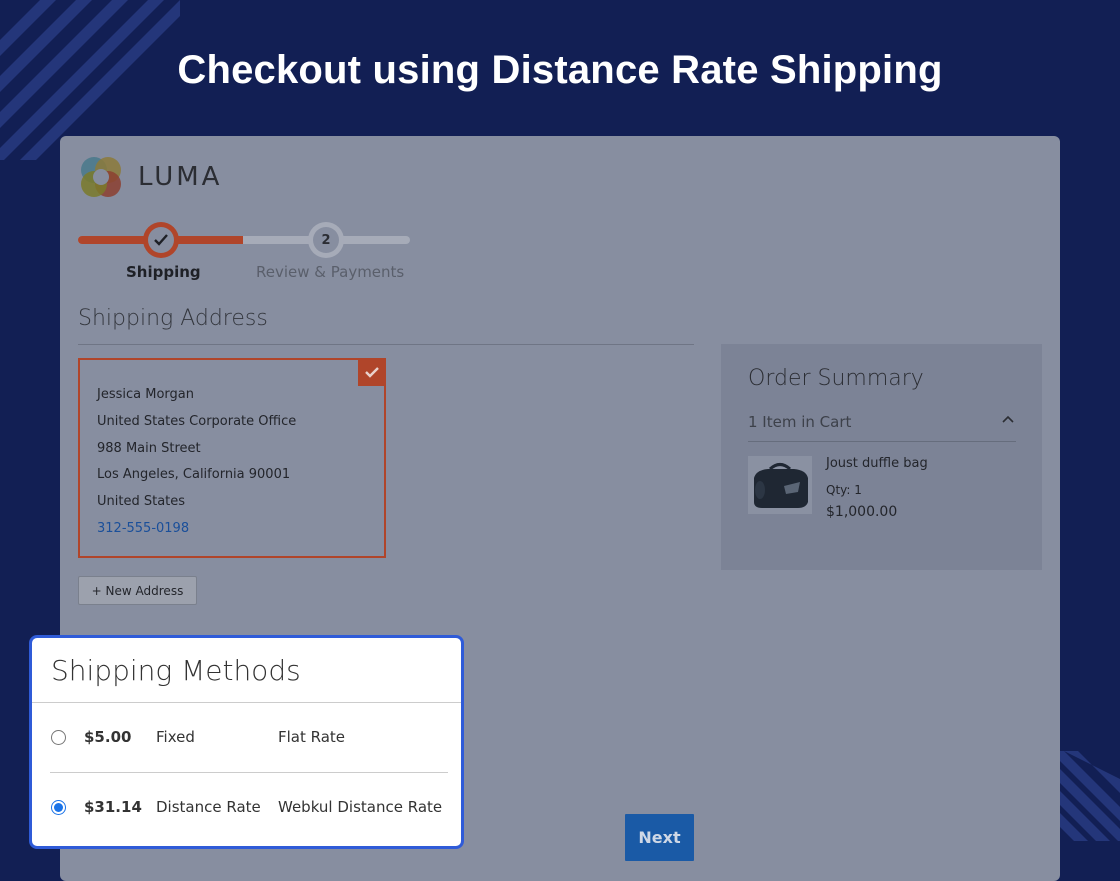  What do you see at coordinates (862, 512) in the screenshot?
I see `product-price: $1,000.00` at bounding box center [862, 512].